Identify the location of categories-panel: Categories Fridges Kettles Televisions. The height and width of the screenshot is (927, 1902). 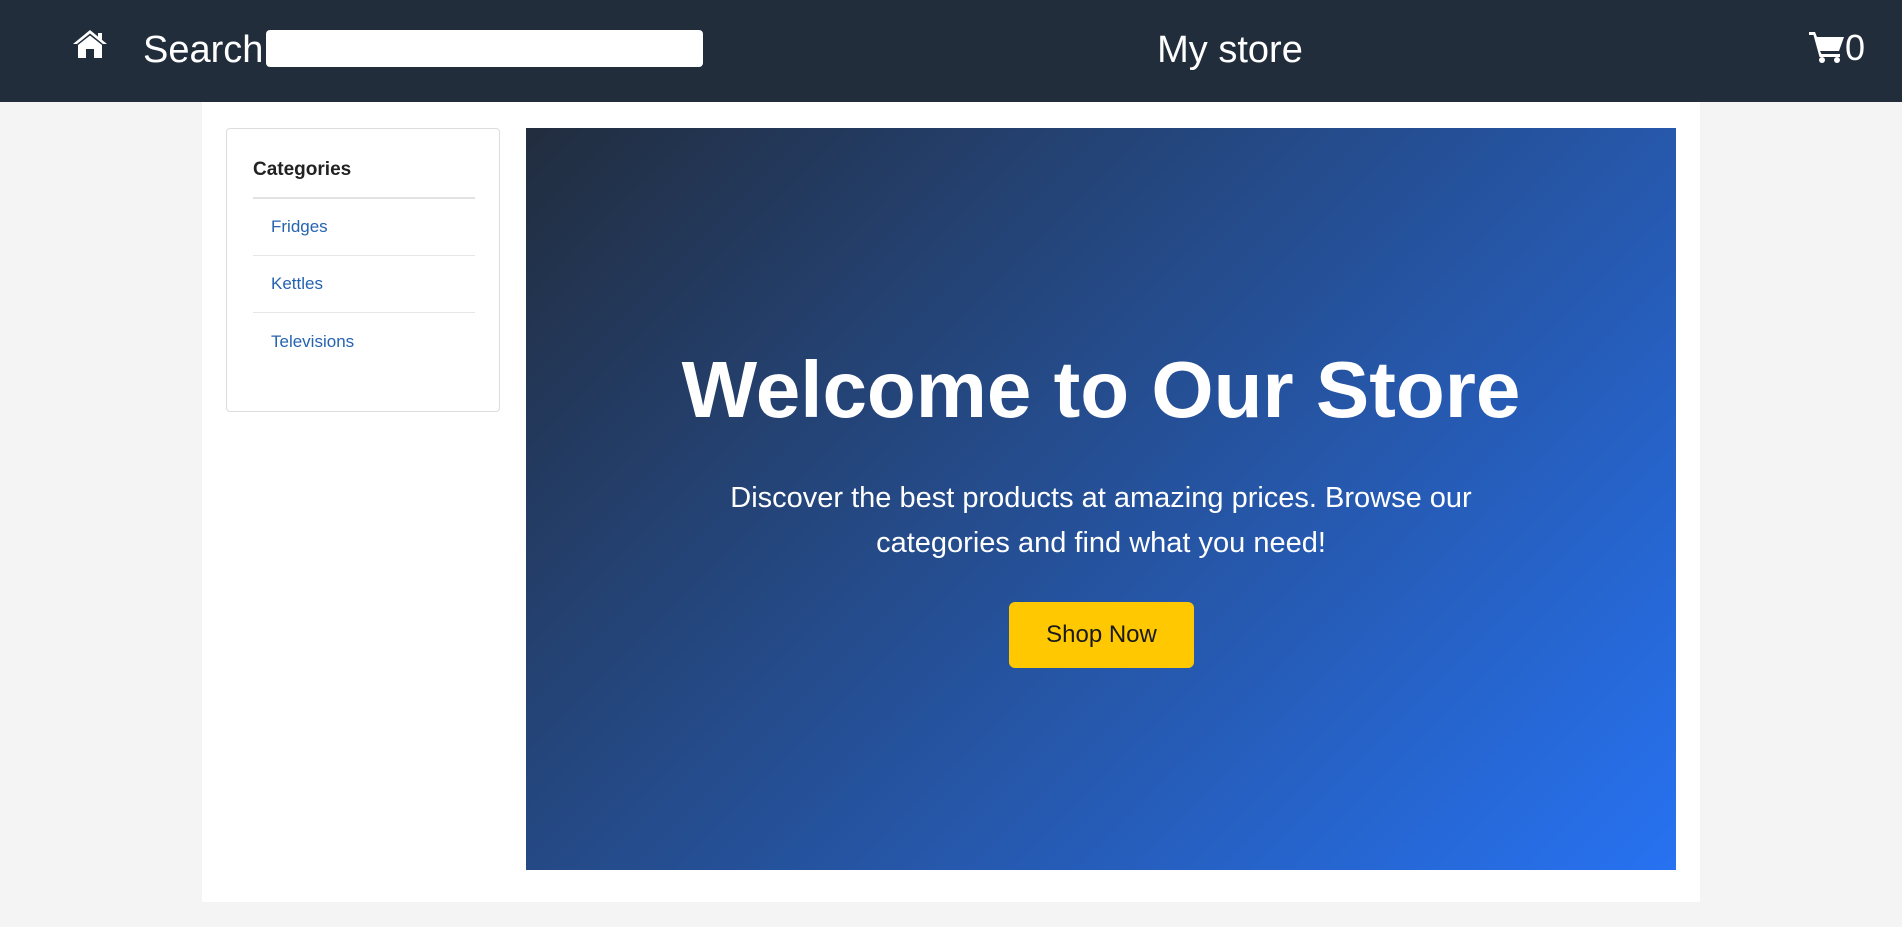
(363, 270).